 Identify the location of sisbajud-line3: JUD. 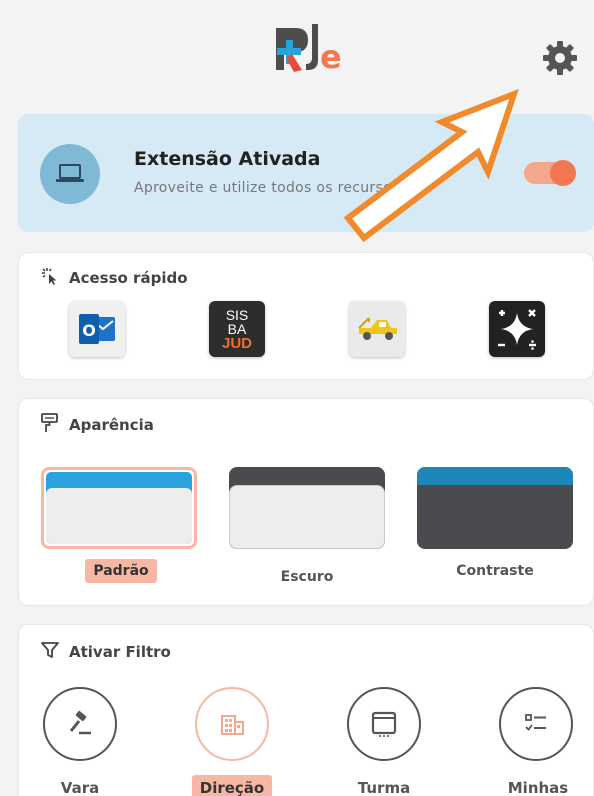
(236, 343).